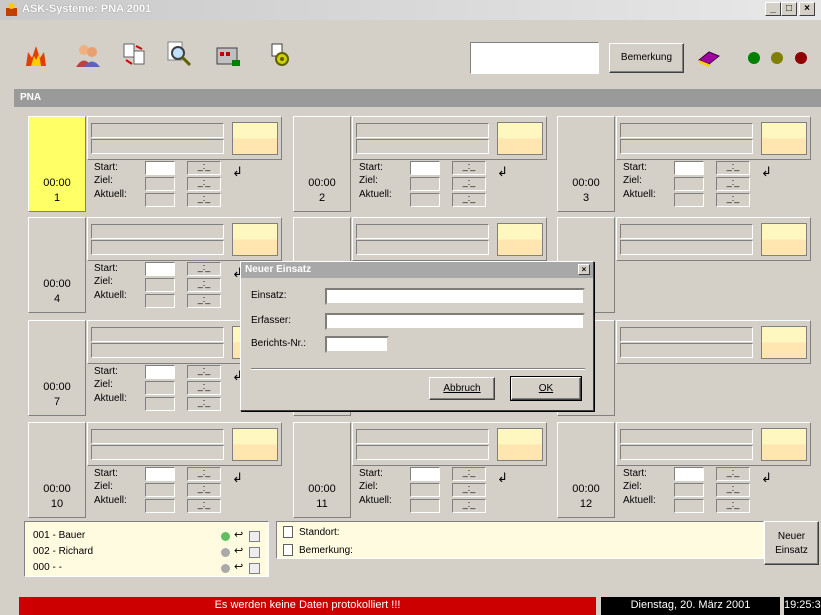  What do you see at coordinates (255, 239) in the screenshot?
I see `vehicle-status-box` at bounding box center [255, 239].